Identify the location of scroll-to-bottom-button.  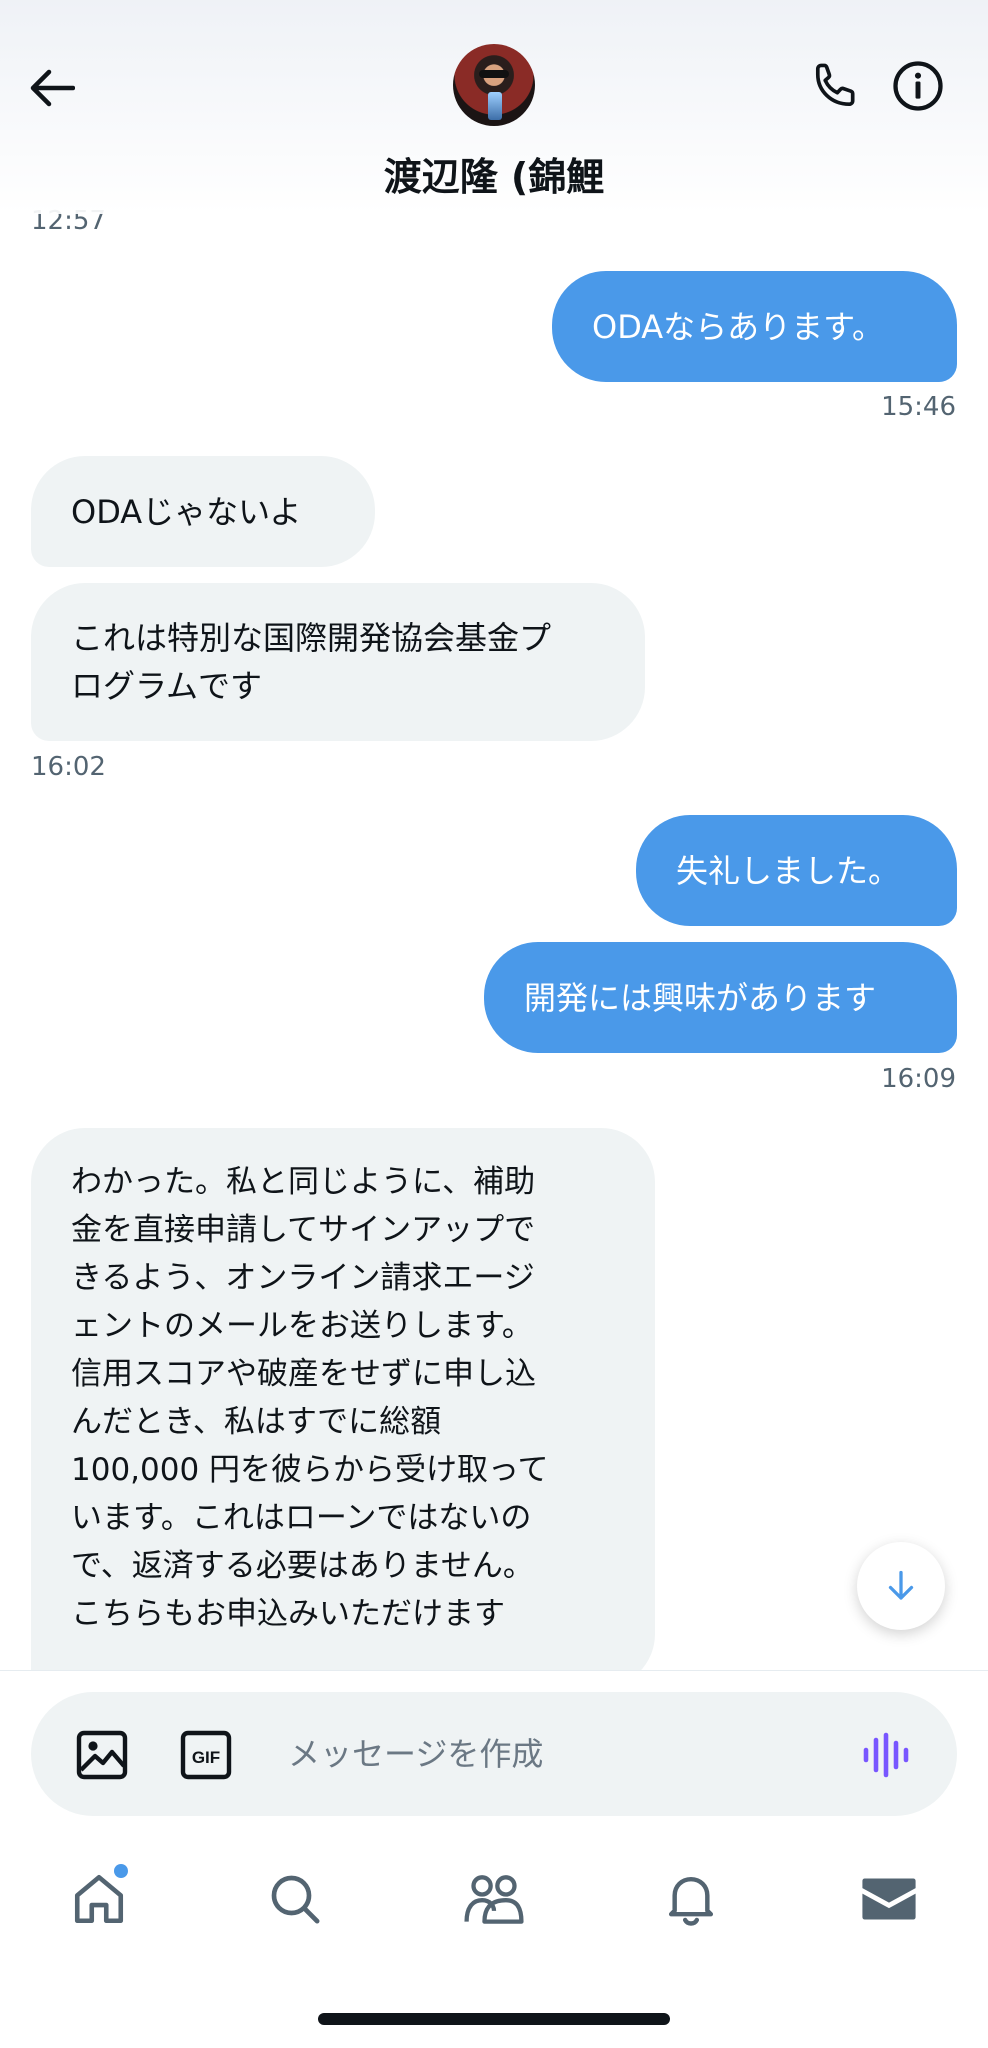
(901, 1586).